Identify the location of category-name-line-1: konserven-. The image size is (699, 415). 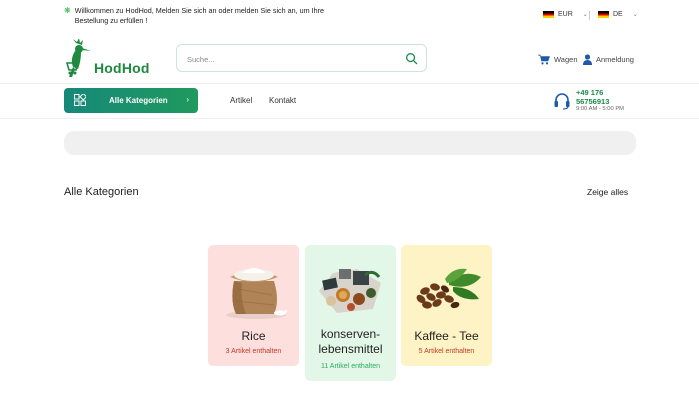
(350, 334).